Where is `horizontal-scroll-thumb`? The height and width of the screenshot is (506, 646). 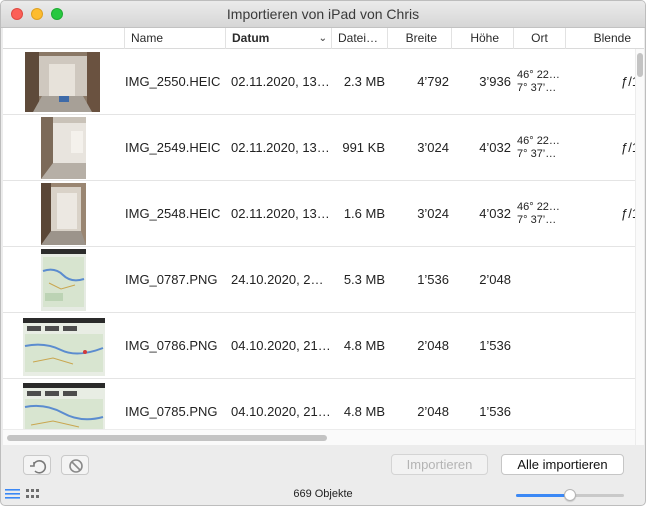
horizontal-scroll-thumb is located at coordinates (167, 438).